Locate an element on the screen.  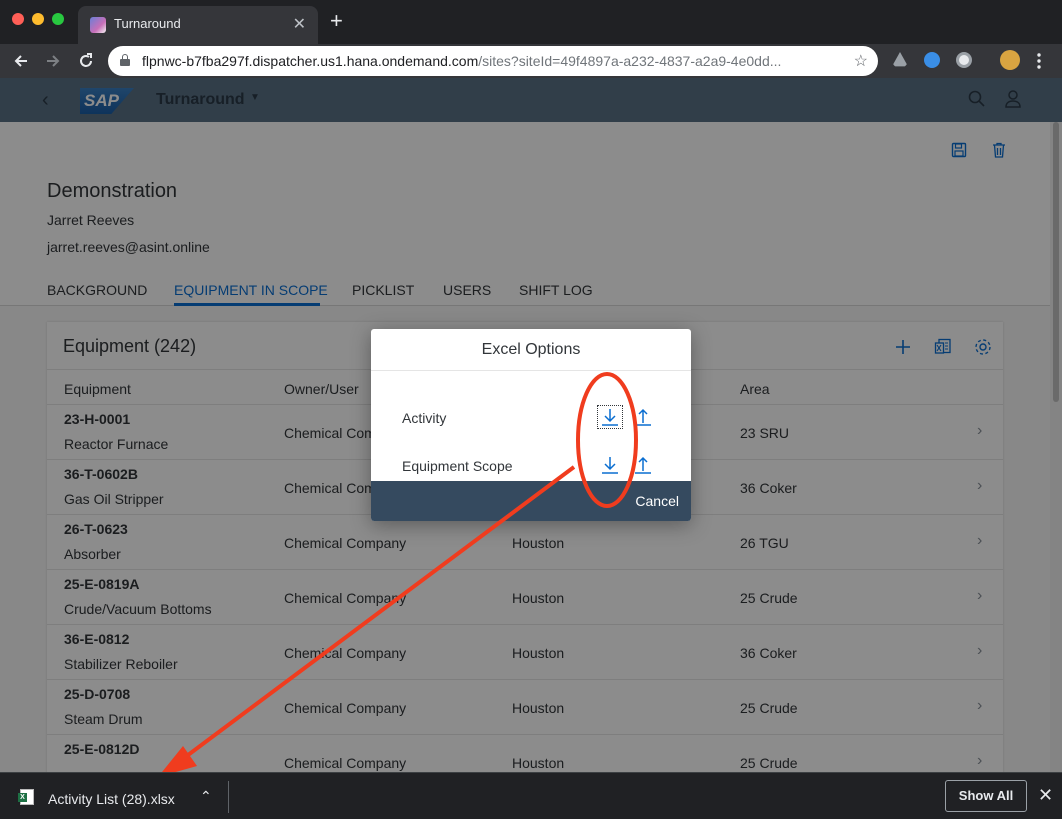
activity-upload-icon is located at coordinates (643, 417).